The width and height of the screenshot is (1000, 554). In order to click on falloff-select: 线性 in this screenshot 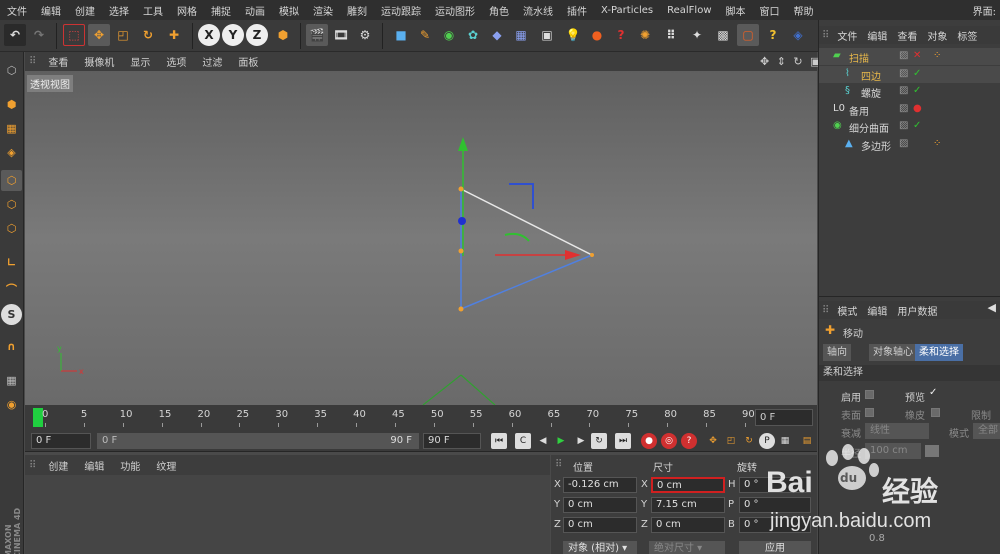, I will do `click(897, 431)`.